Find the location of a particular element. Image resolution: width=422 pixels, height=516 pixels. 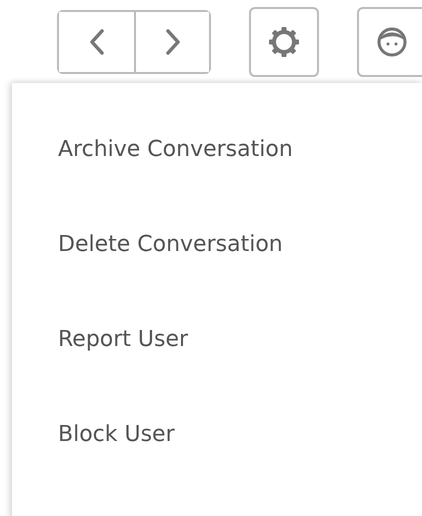

profile-button is located at coordinates (389, 42).